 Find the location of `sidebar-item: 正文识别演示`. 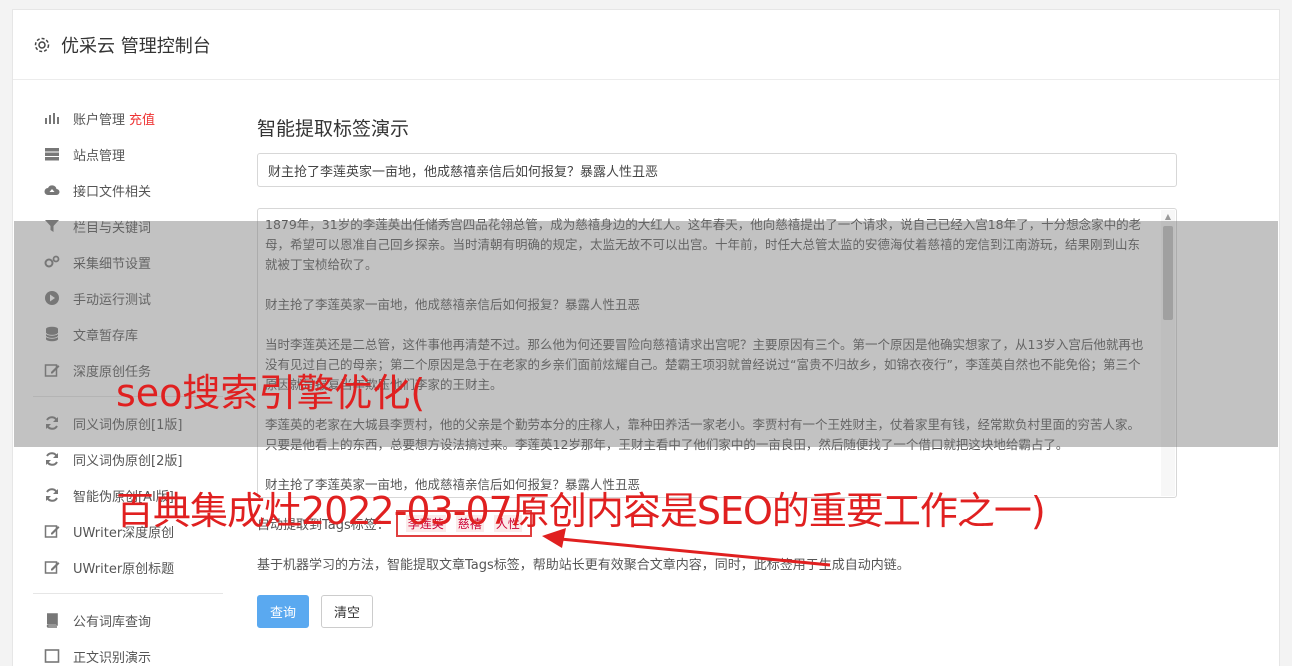

sidebar-item: 正文识别演示 is located at coordinates (128, 652).